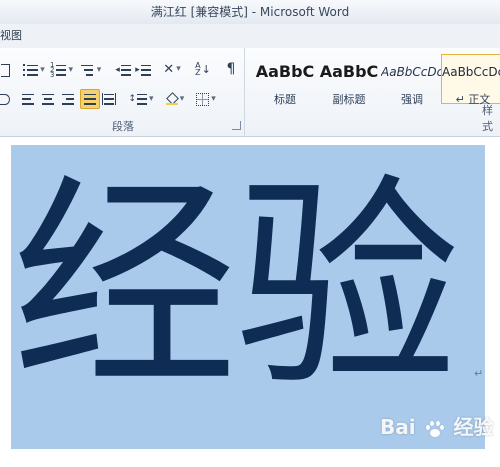  Describe the element at coordinates (123, 126) in the screenshot. I see `paragraph-group-label: 段落` at that location.